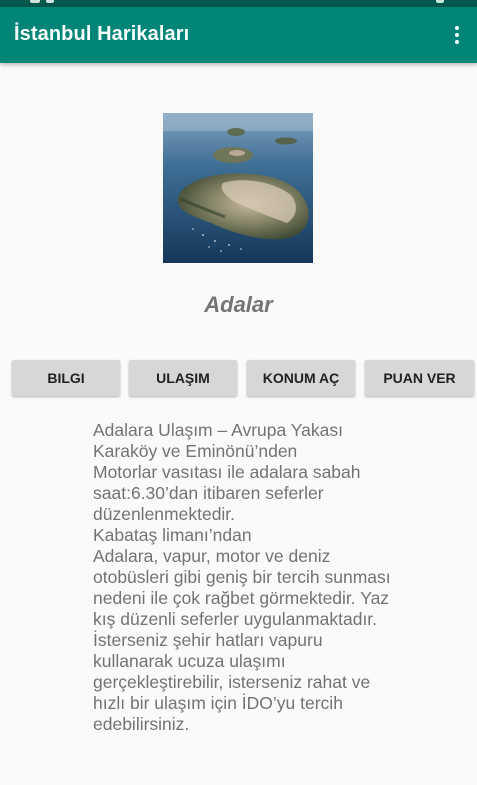 The height and width of the screenshot is (785, 477). I want to click on info-button: BILGI, so click(66, 378).